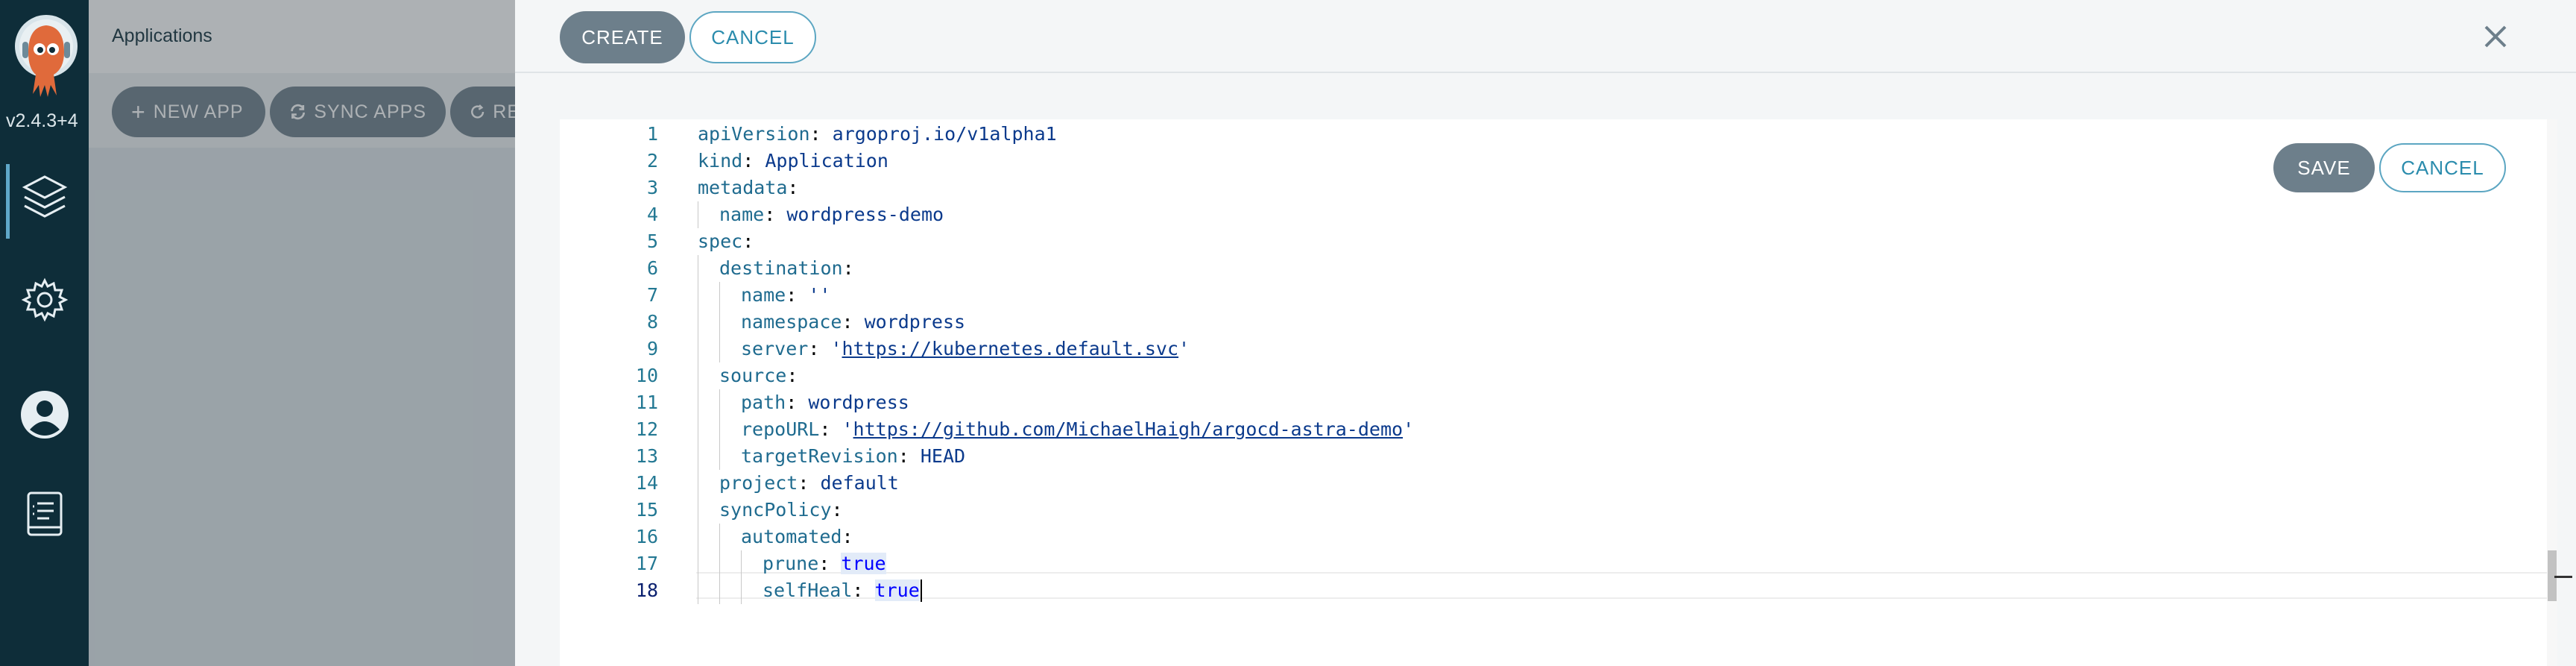 This screenshot has height=666, width=2576. I want to click on yaml-key: targetRevision, so click(819, 456).